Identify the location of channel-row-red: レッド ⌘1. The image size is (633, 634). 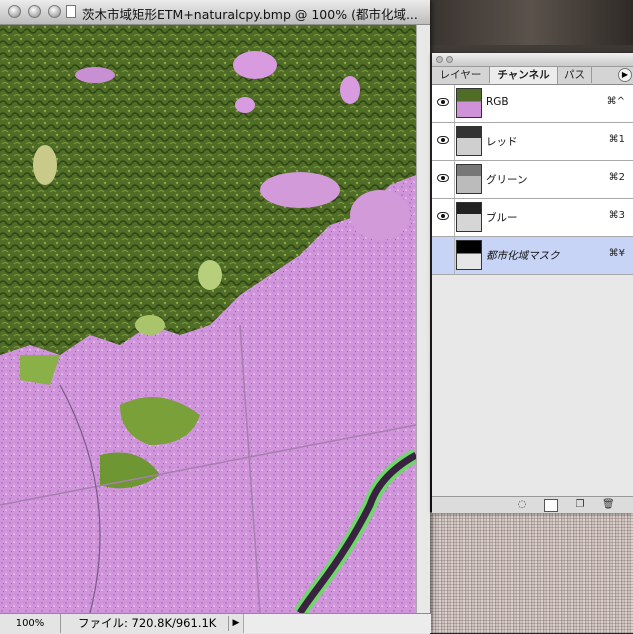
(532, 142).